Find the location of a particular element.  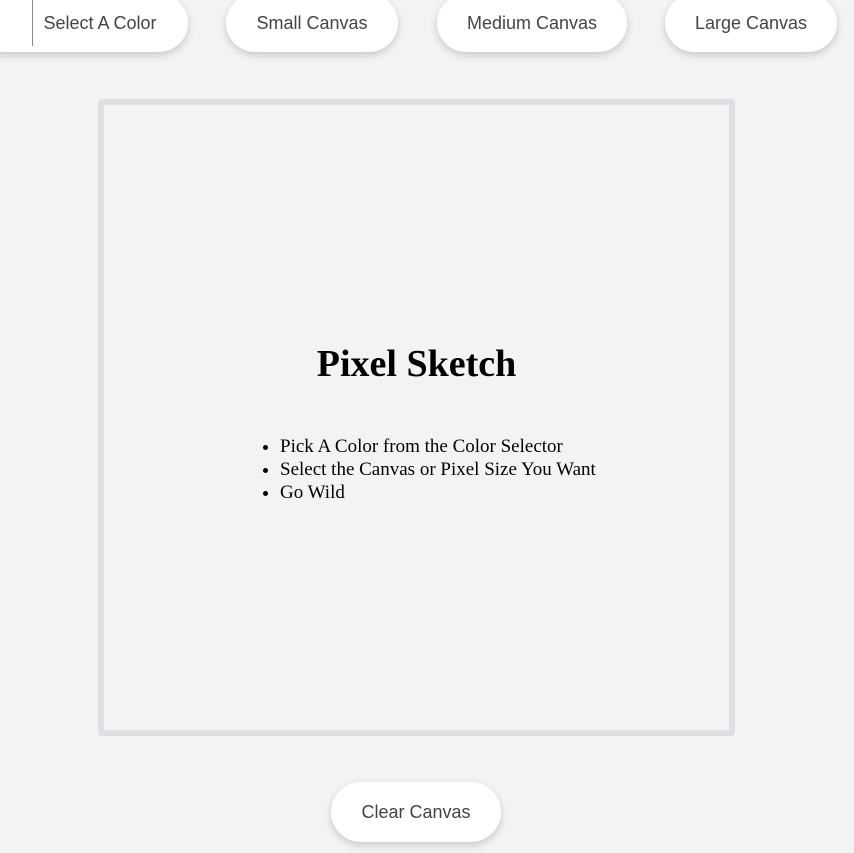

medium-canvas-label: Medium Canvas is located at coordinates (532, 22).